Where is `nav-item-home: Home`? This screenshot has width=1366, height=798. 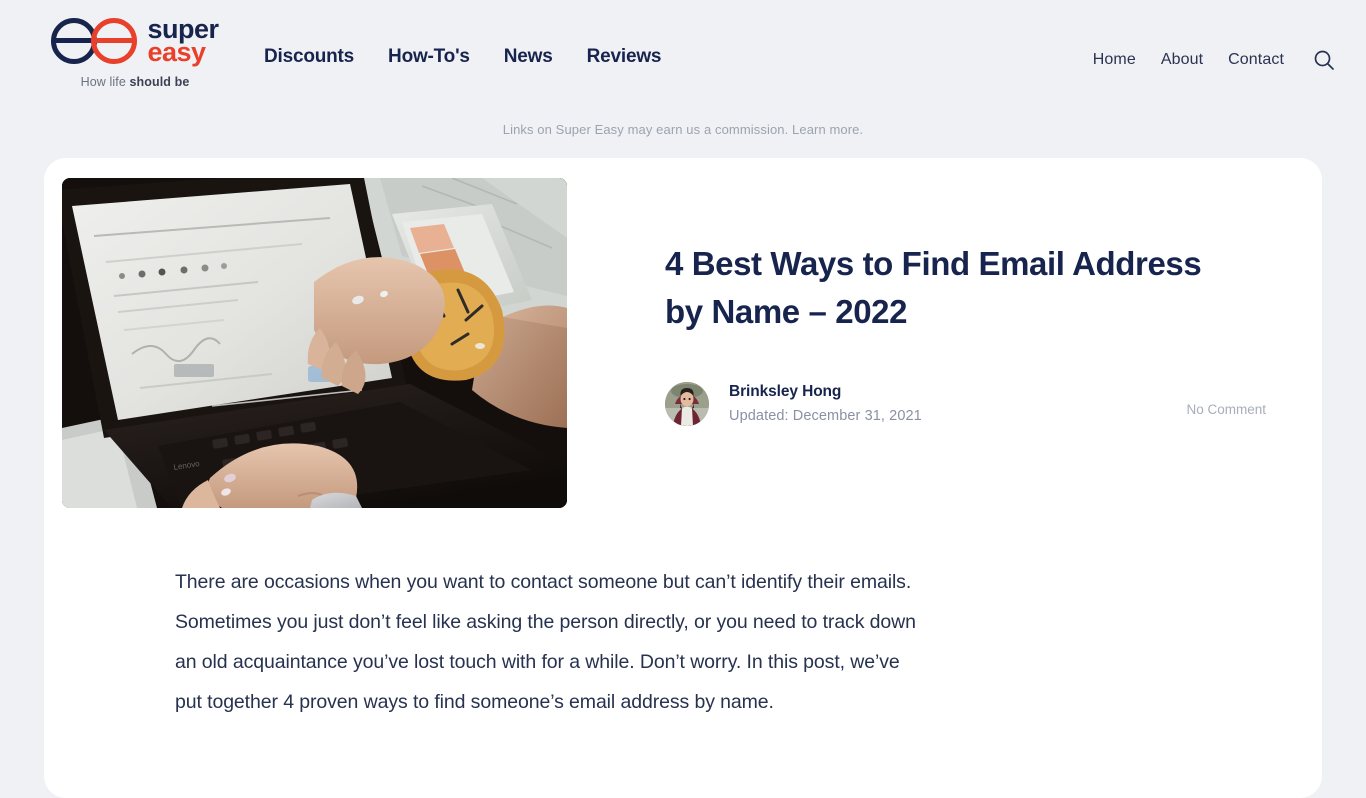
nav-item-home: Home is located at coordinates (1114, 60).